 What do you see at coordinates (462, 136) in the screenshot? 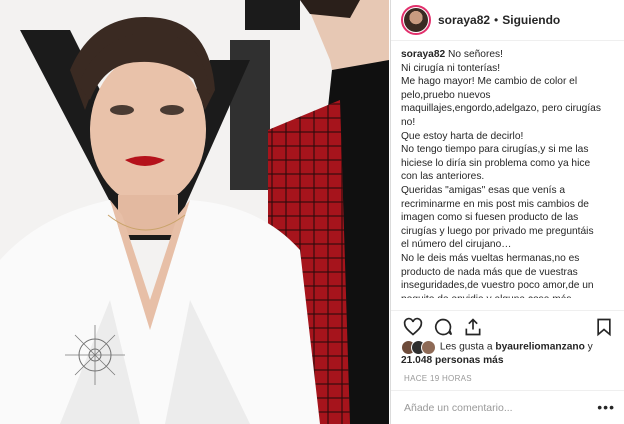
I see `caption-line: Que estoy harta de decirlo!` at bounding box center [462, 136].